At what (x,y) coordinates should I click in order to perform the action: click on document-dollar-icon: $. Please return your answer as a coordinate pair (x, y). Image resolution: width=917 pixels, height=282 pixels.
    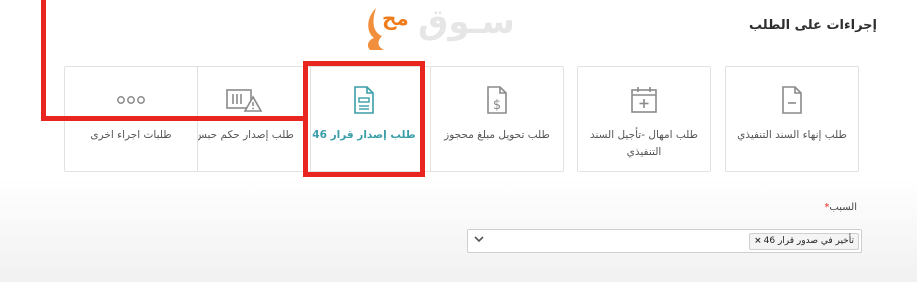
    Looking at the image, I should click on (497, 102).